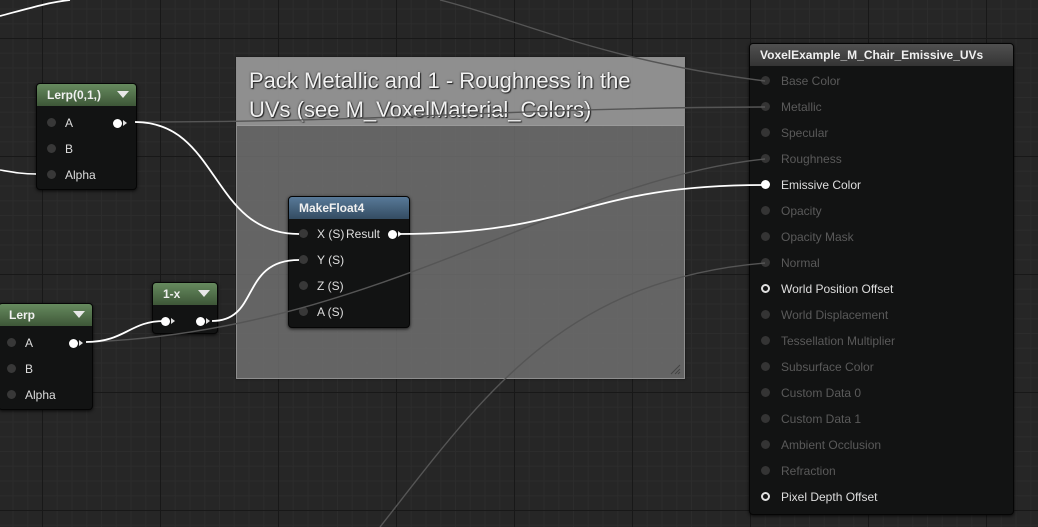 This screenshot has width=1038, height=527. I want to click on material-input-custom-data-1: Custom Data 1, so click(811, 419).